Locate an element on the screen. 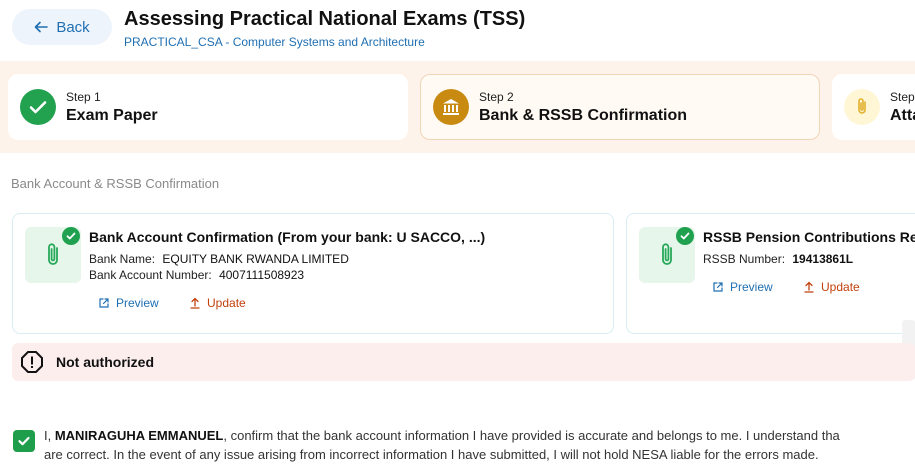  bank-update-button: Update is located at coordinates (217, 303).